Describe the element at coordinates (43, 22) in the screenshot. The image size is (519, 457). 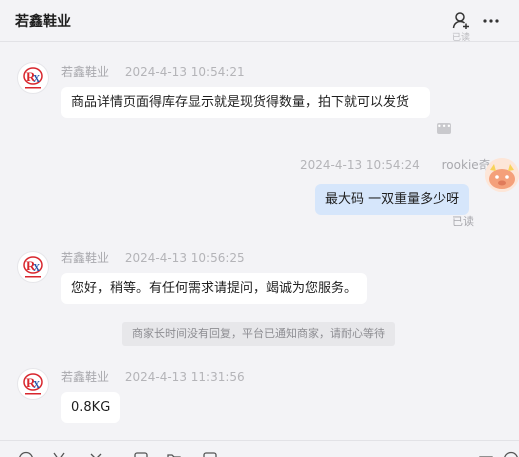
I see `shop-name-title: 若鑫鞋业` at that location.